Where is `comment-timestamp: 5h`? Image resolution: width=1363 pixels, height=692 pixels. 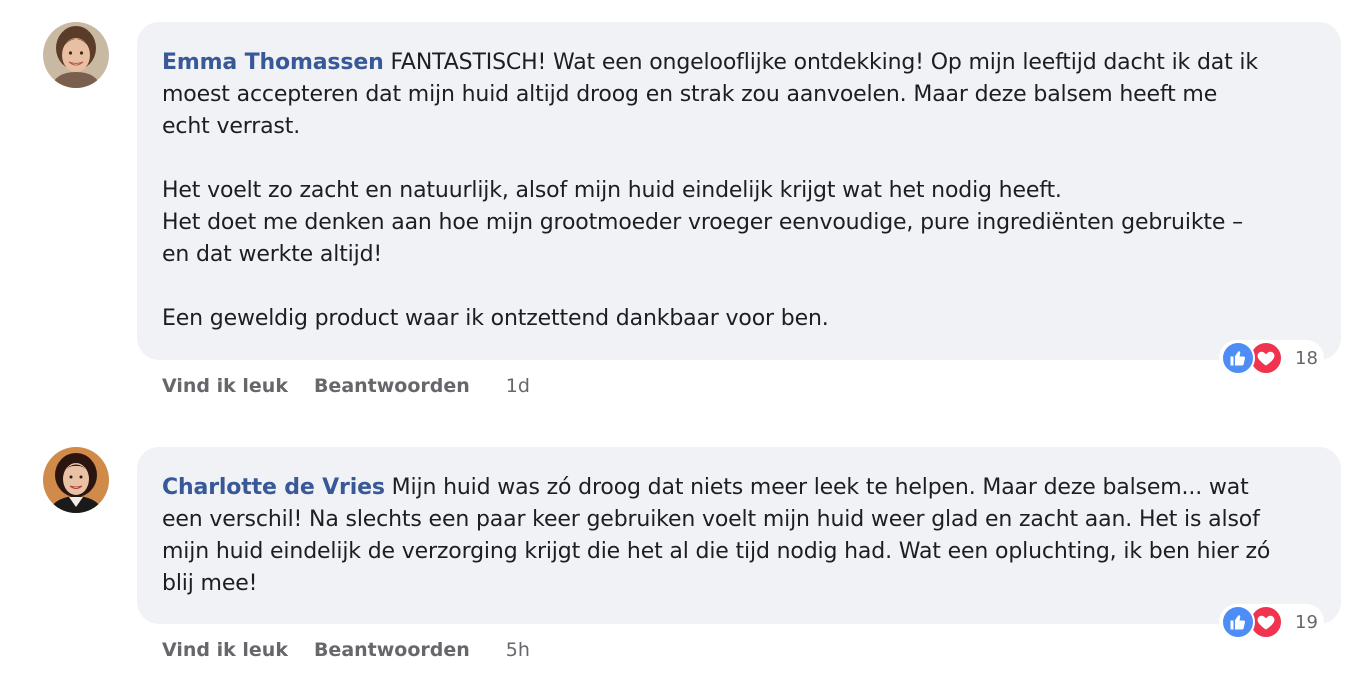 comment-timestamp: 5h is located at coordinates (518, 650).